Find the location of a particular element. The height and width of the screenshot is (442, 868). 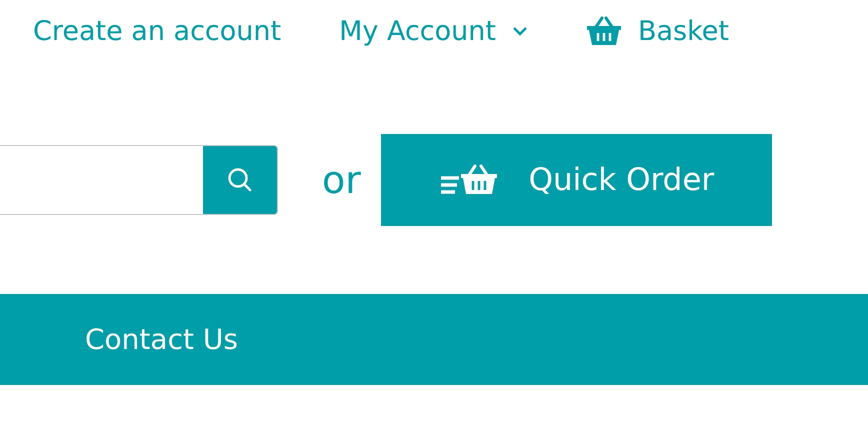

search-button is located at coordinates (240, 180).